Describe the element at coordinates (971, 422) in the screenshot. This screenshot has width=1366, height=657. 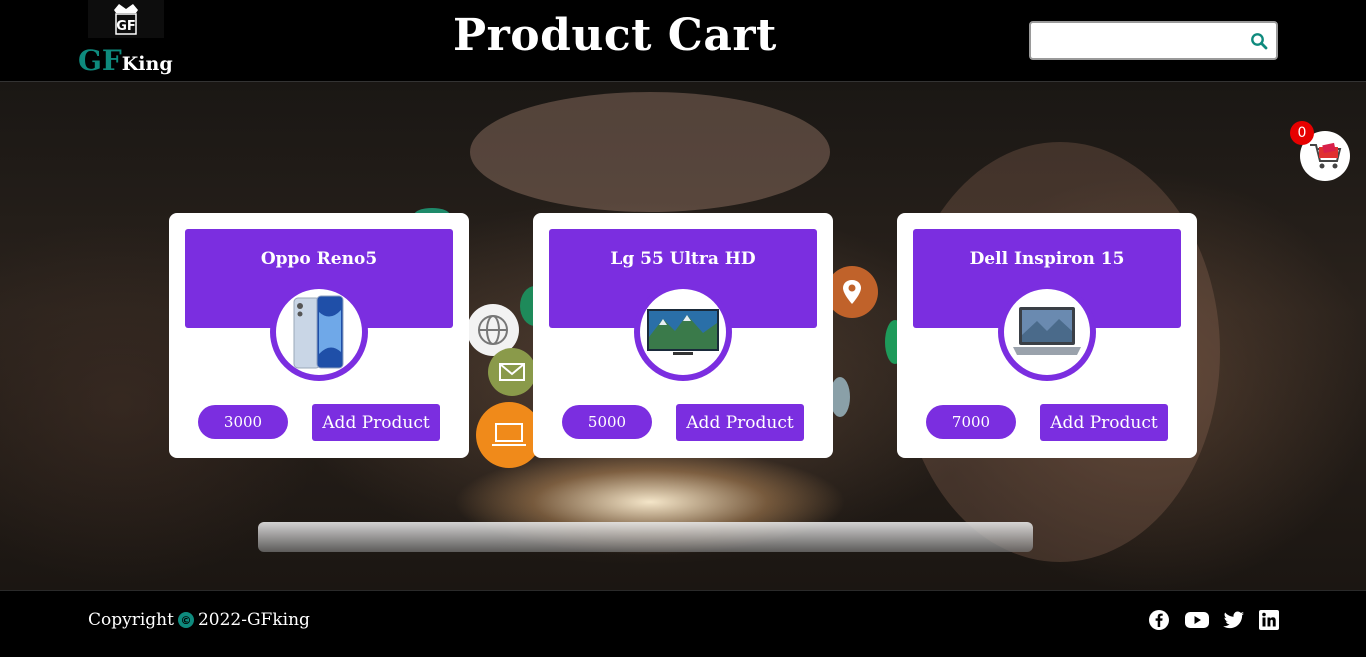
I see `product-price: 7000` at that location.